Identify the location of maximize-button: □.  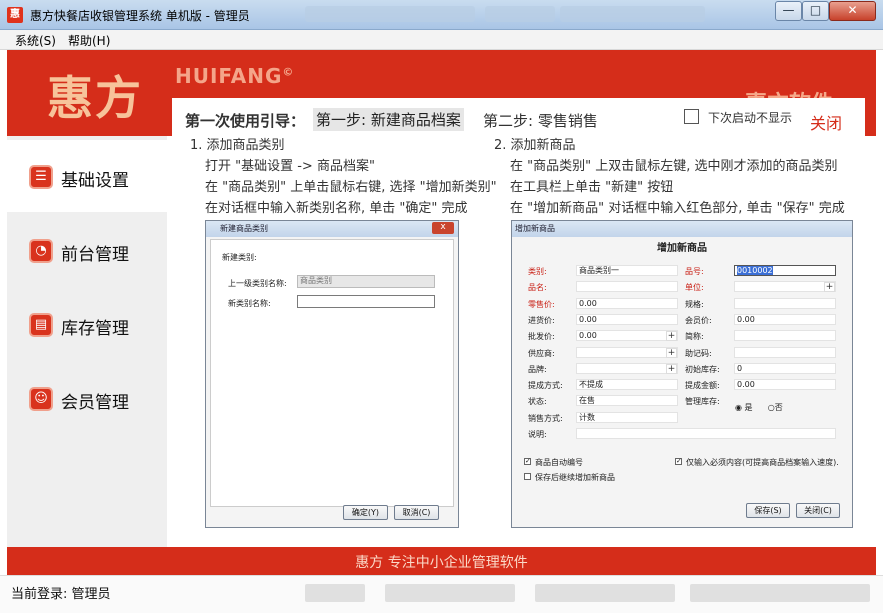
(815, 11).